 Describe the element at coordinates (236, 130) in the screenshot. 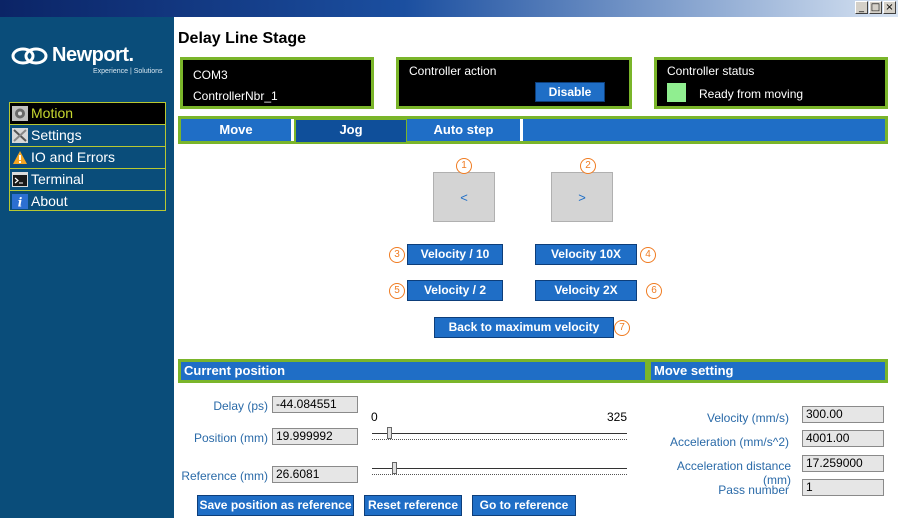

I see `tab-move: Move` at that location.